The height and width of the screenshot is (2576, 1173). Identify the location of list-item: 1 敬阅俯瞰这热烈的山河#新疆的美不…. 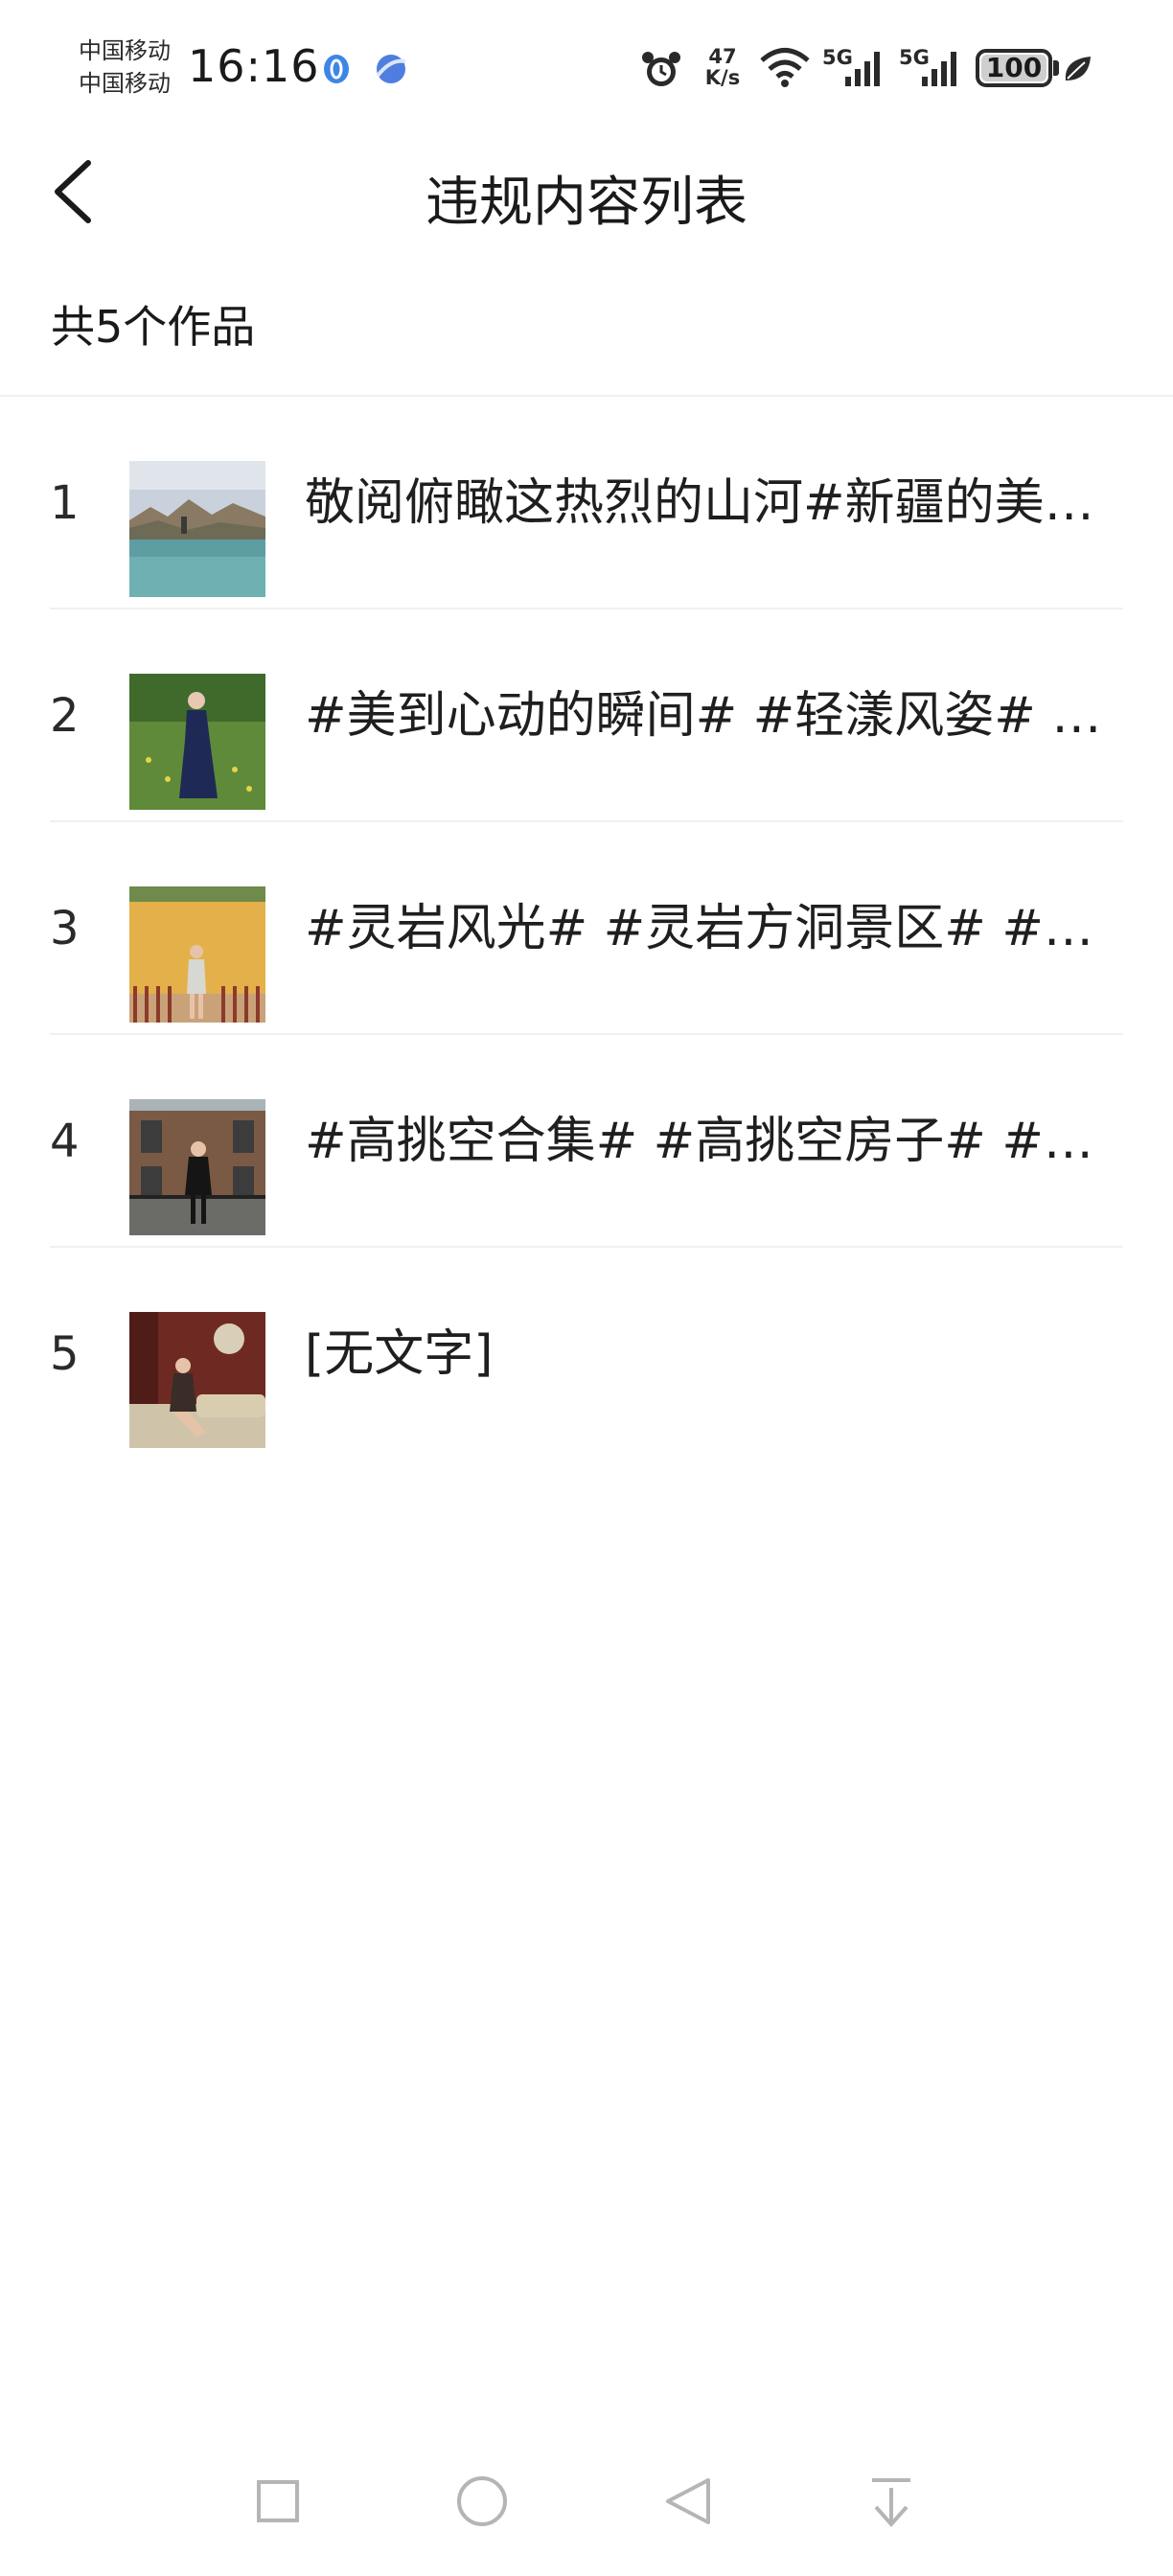
(586, 504).